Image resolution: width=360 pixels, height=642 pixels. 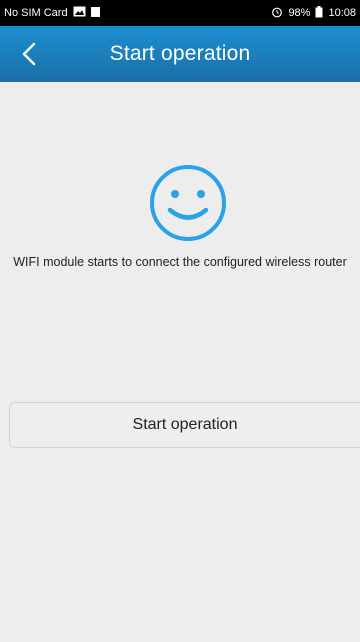 What do you see at coordinates (36, 13) in the screenshot?
I see `carrier-text: No SIM Card` at bounding box center [36, 13].